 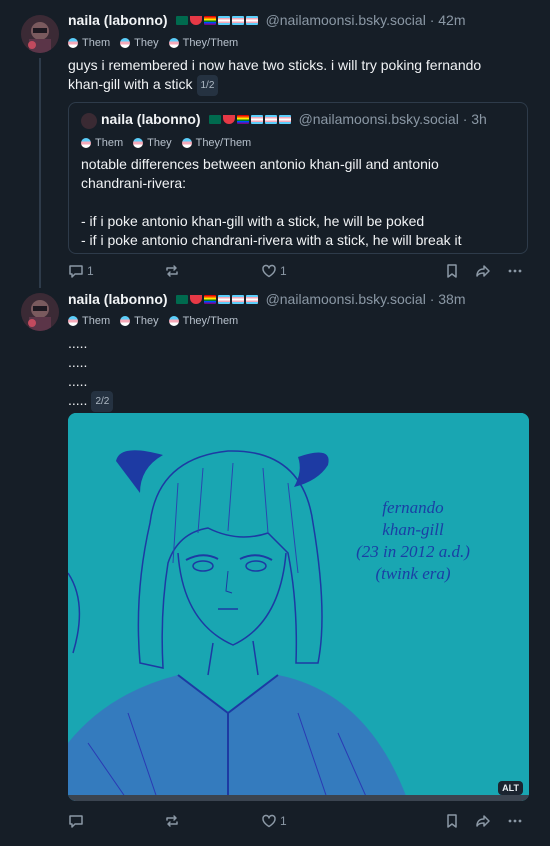 I want to click on quoted-handle-timestamp: @nailamoonsi.bsky.social · 3h, so click(x=392, y=119).